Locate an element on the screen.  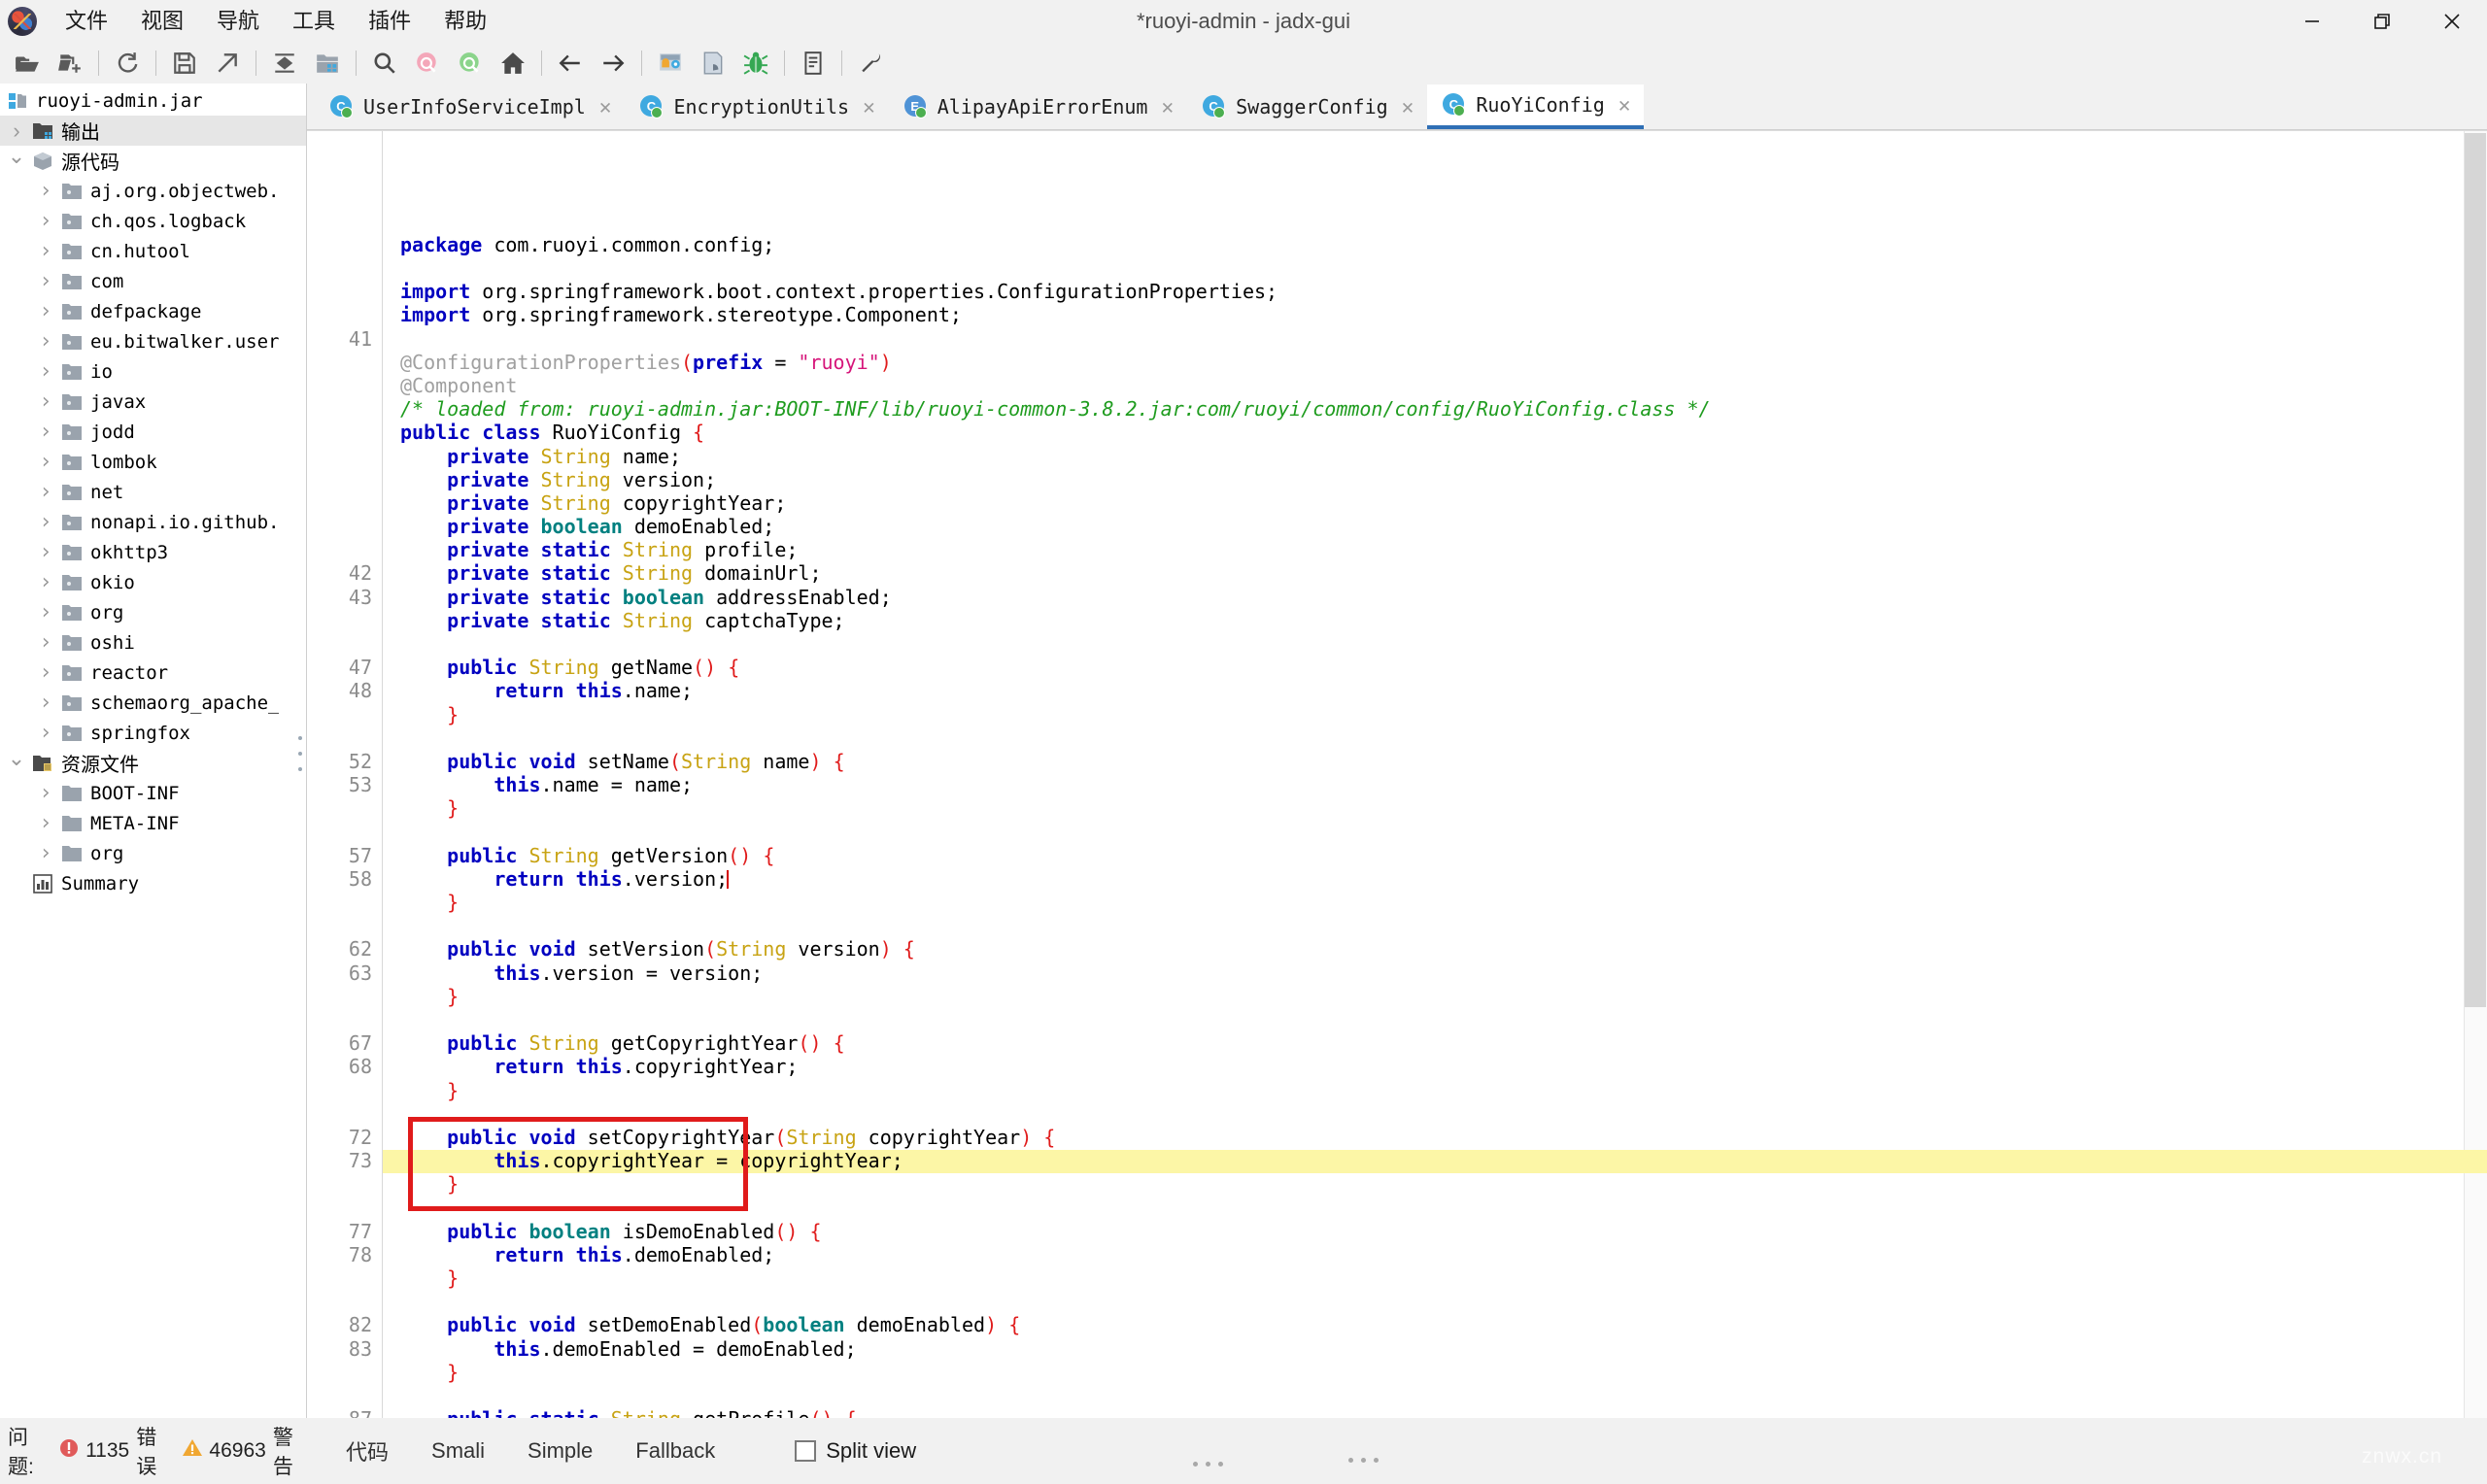
menu-item-plugins: 插件 is located at coordinates (389, 21).